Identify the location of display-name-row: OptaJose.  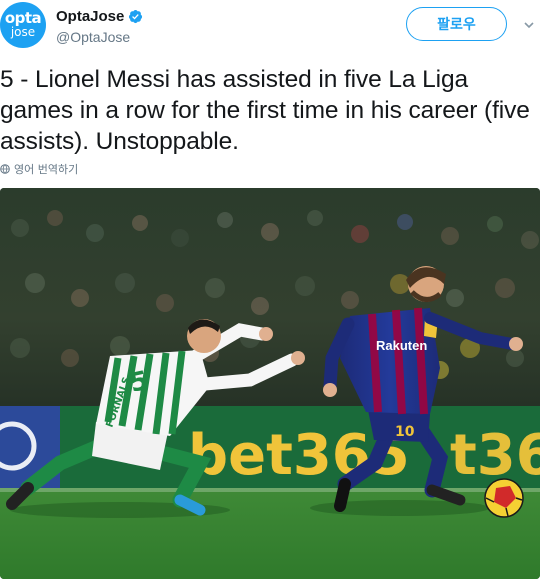
(99, 16).